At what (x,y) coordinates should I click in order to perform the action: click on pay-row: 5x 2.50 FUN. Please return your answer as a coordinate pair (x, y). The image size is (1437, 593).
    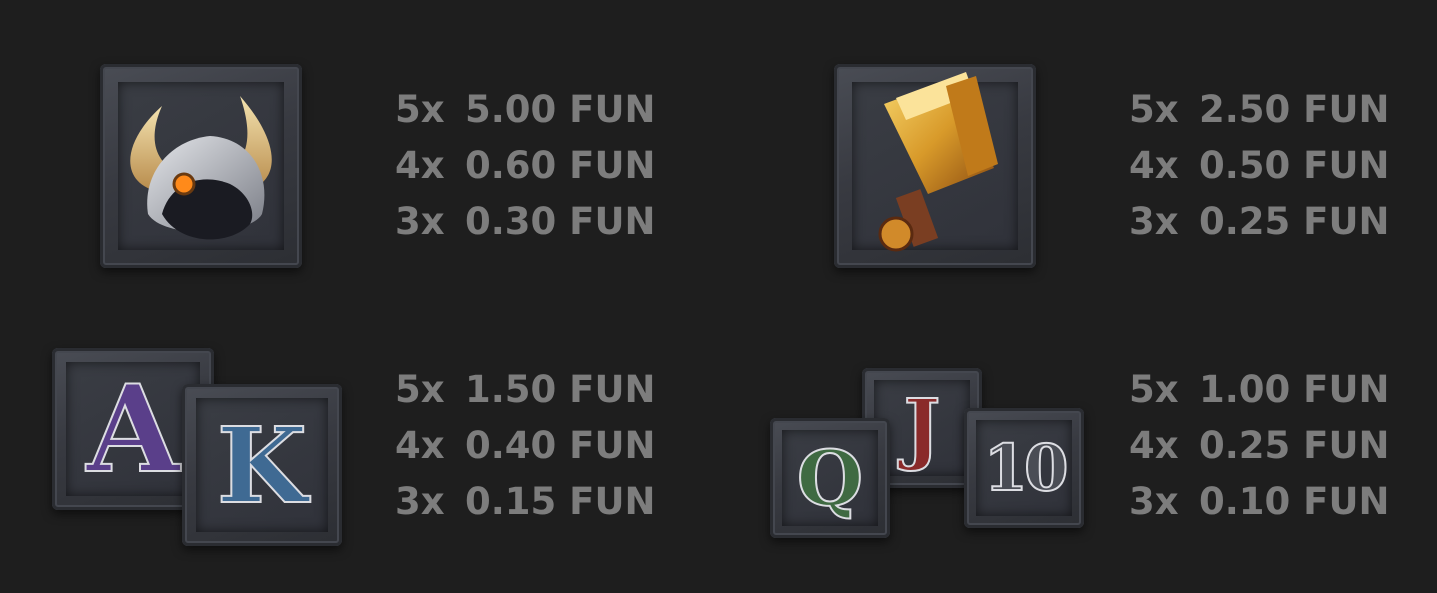
    Looking at the image, I should click on (1259, 110).